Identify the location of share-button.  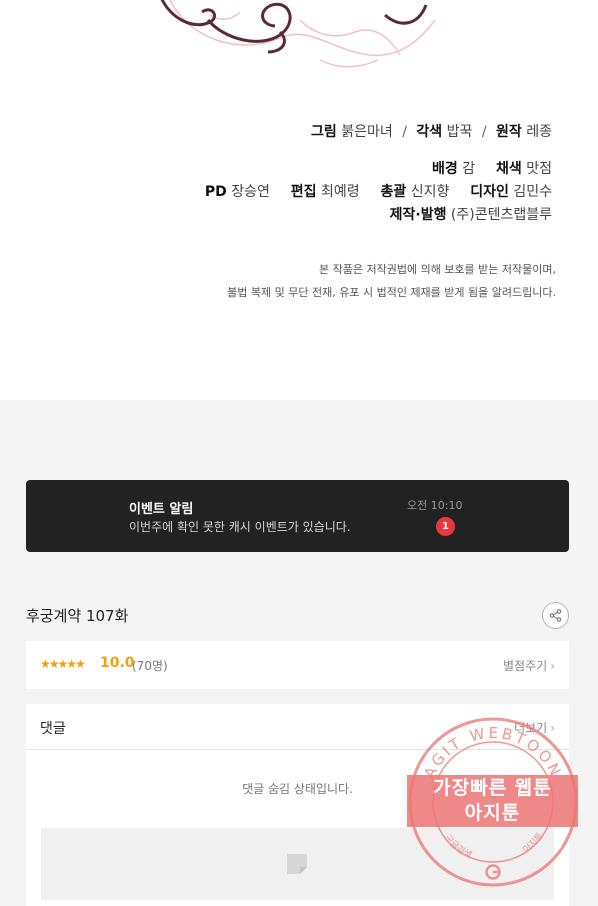
(555, 615).